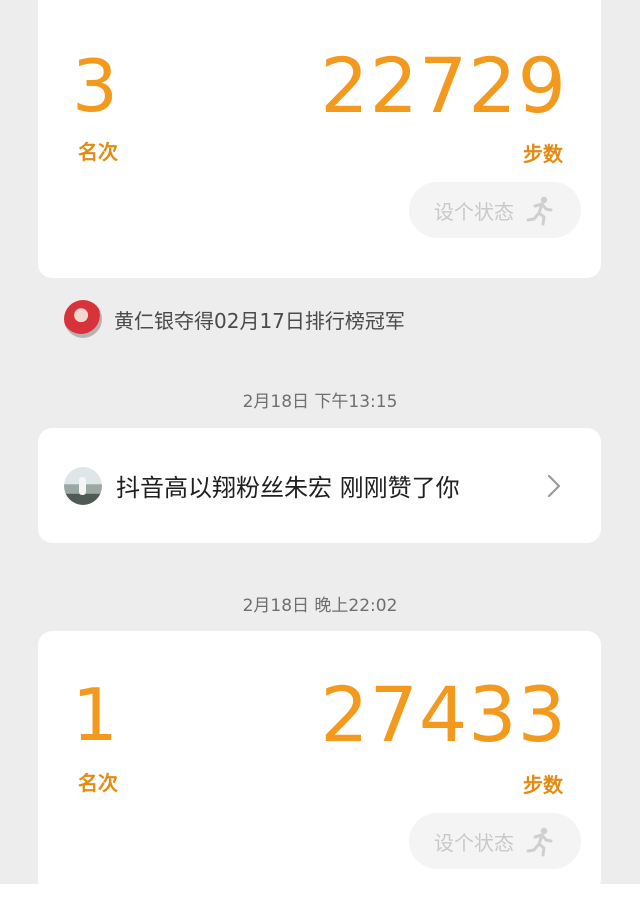 This screenshot has height=899, width=640. I want to click on like-notice-card: 抖音高以翔粉丝朱宏 刚刚赞了你, so click(319, 485).